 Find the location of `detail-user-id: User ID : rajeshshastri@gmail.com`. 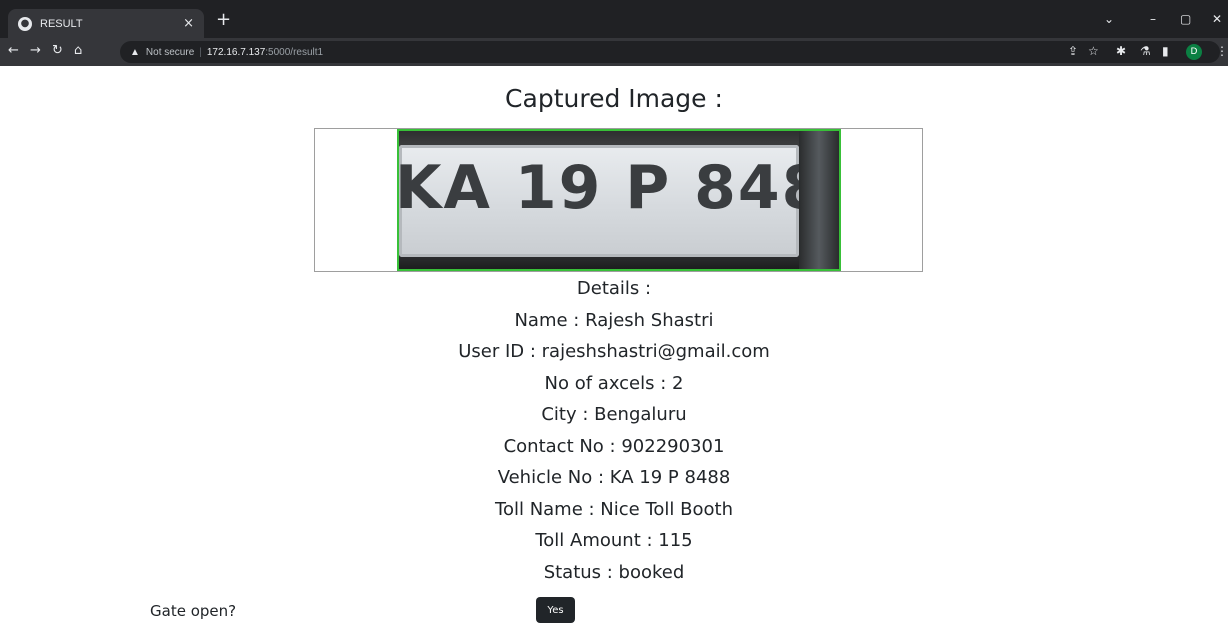

detail-user-id: User ID : rajeshshastri@gmail.com is located at coordinates (614, 351).